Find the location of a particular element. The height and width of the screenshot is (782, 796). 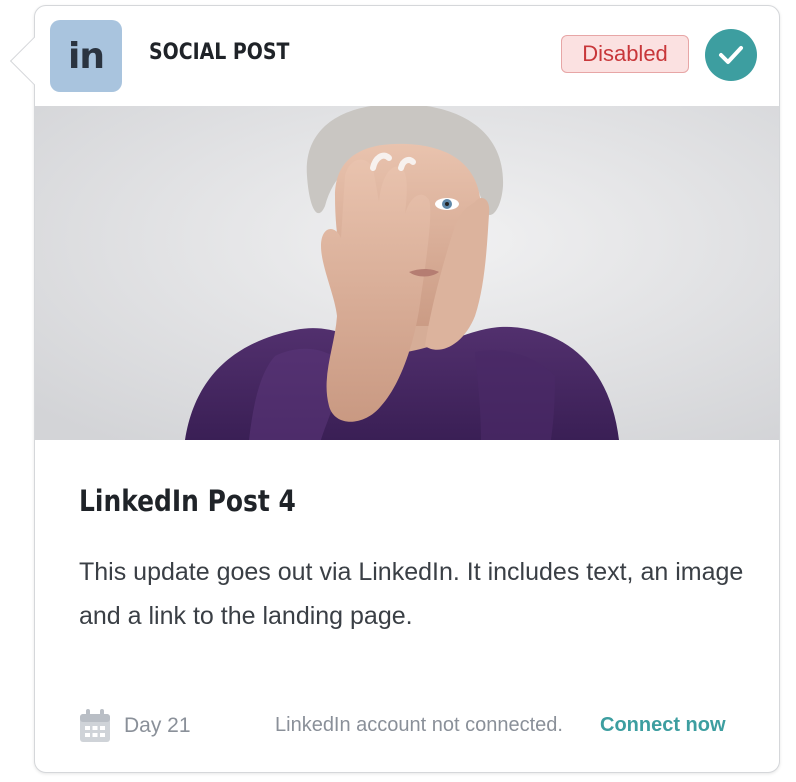

complete-toggle-button is located at coordinates (731, 55).